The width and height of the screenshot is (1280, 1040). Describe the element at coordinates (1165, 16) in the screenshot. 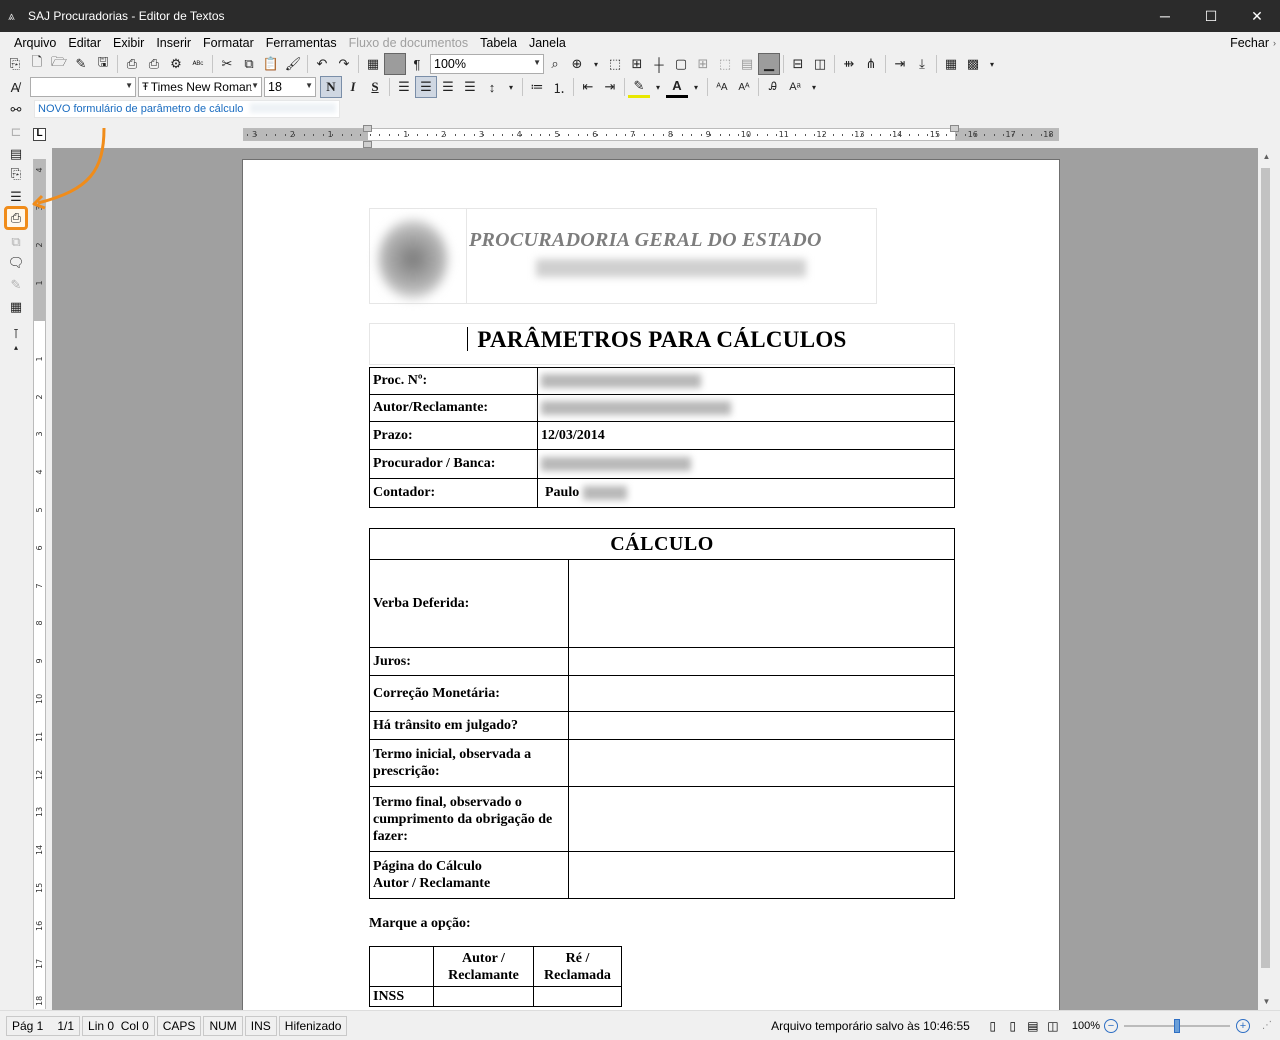

I see `minimize-button: ─` at that location.